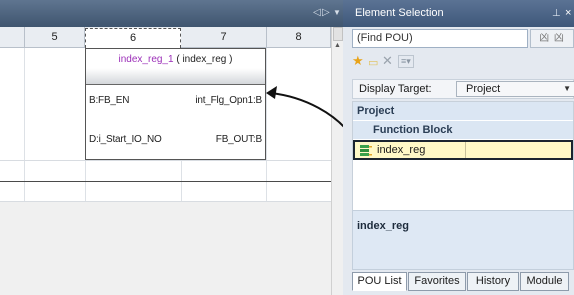 The height and width of the screenshot is (295, 574). Describe the element at coordinates (171, 13) in the screenshot. I see `editor-tab-bar: ◁ ▷ ▼` at that location.